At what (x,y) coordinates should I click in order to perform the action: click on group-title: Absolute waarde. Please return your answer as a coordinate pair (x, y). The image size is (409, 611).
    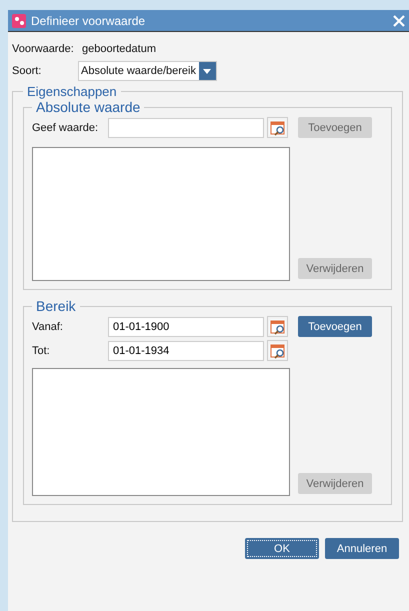
    Looking at the image, I should click on (88, 107).